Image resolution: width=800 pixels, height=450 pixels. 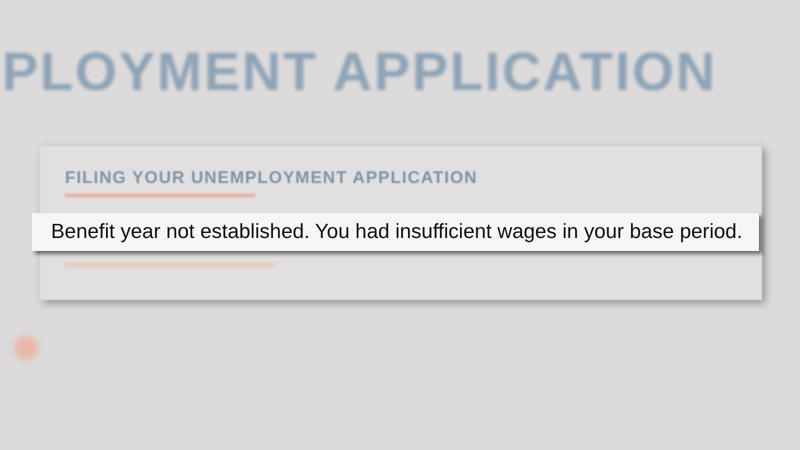 What do you see at coordinates (395, 232) in the screenshot?
I see `notice-caption: Benefit year not established. You had insufficient wages in your base period.` at bounding box center [395, 232].